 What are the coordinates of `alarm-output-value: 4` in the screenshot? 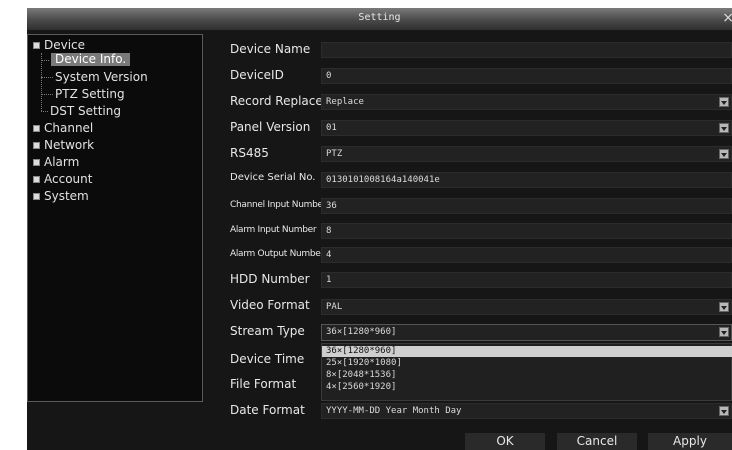 It's located at (329, 255).